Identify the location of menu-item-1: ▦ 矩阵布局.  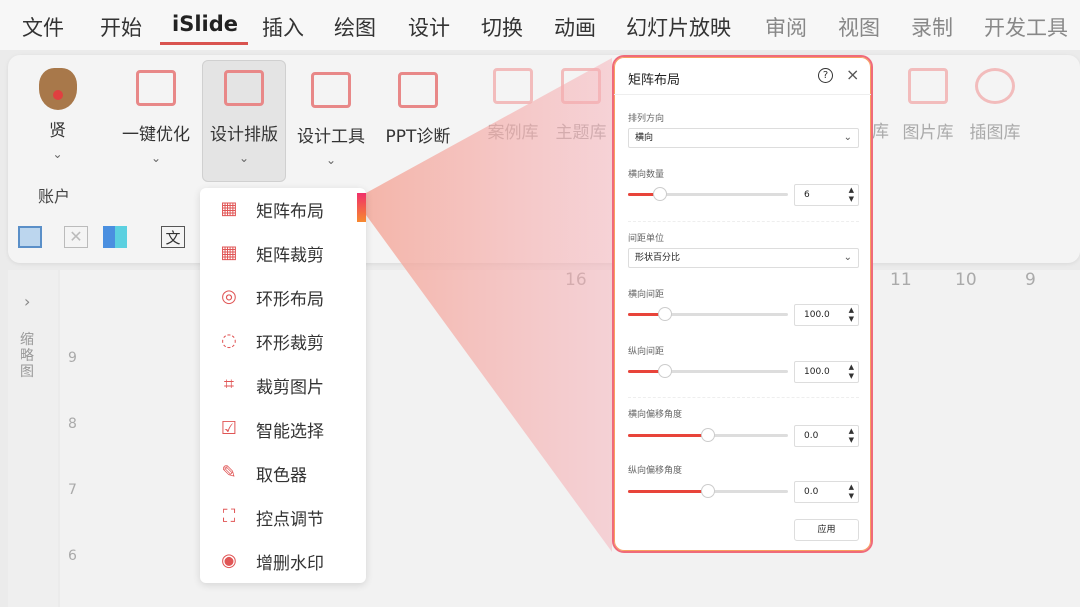
(283, 209).